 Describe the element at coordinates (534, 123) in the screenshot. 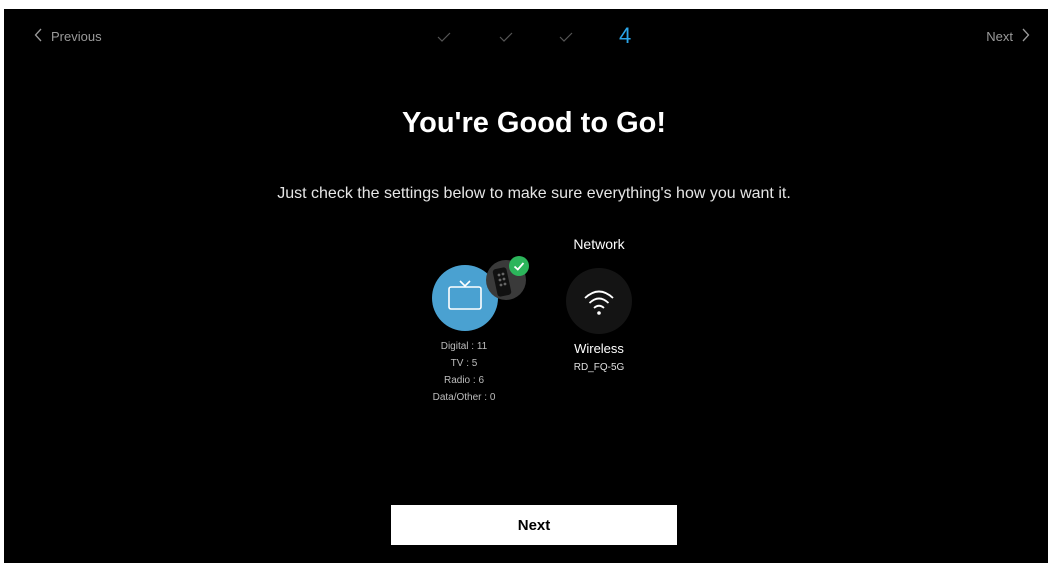

I see `page-title: You're Good to Go!` at that location.